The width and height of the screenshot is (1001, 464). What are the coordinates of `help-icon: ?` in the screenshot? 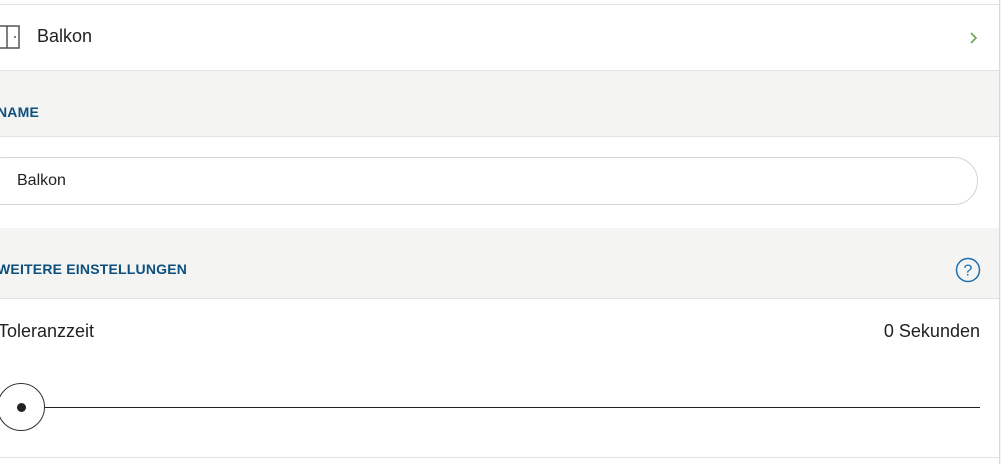 It's located at (968, 270).